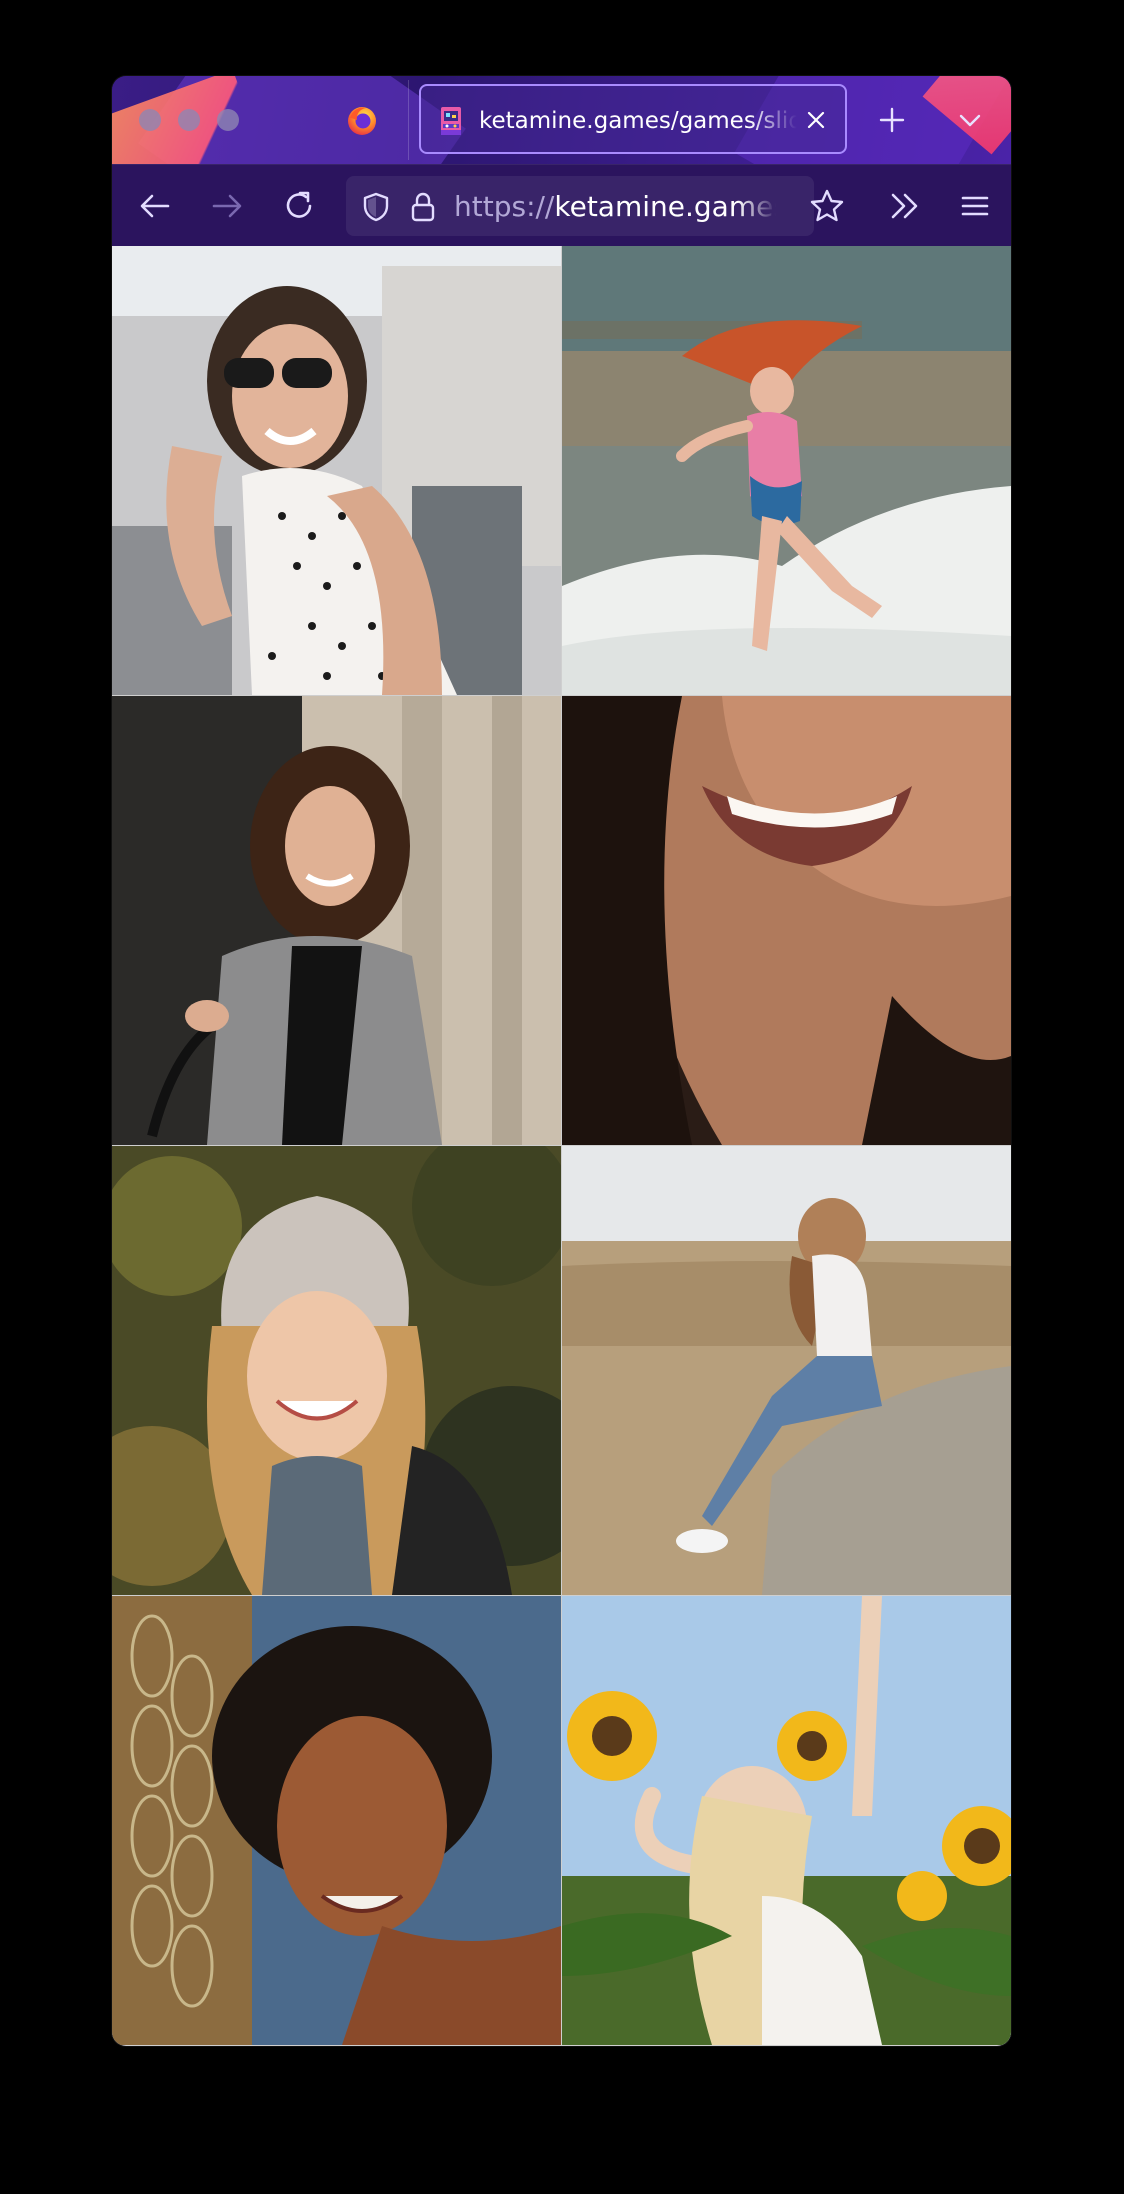 Image resolution: width=1124 pixels, height=2194 pixels. I want to click on window-zoom-button, so click(228, 120).